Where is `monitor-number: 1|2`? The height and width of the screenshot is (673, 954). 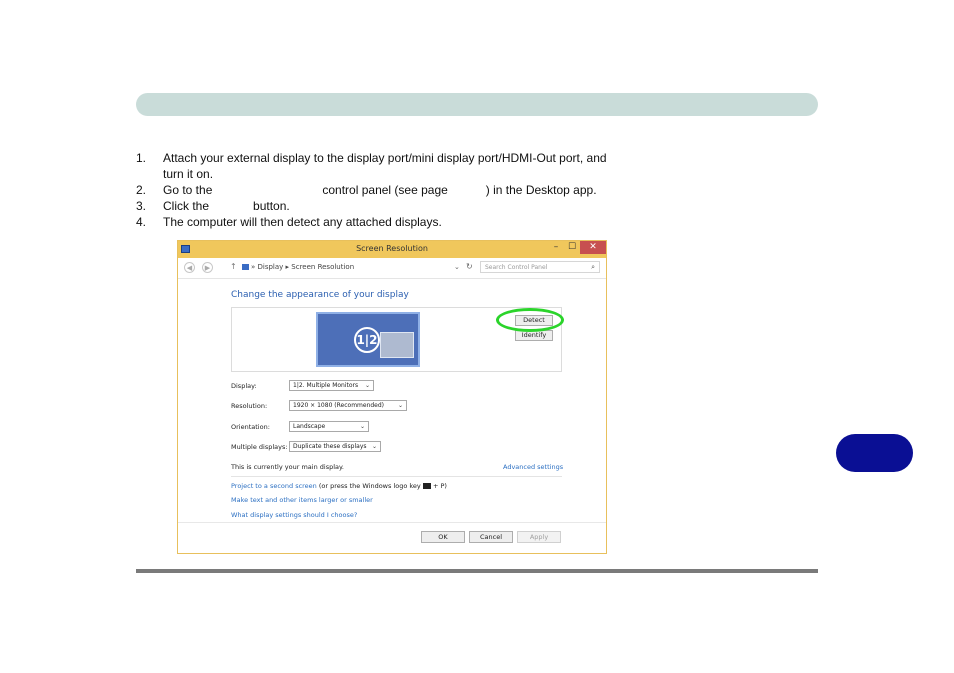 monitor-number: 1|2 is located at coordinates (367, 340).